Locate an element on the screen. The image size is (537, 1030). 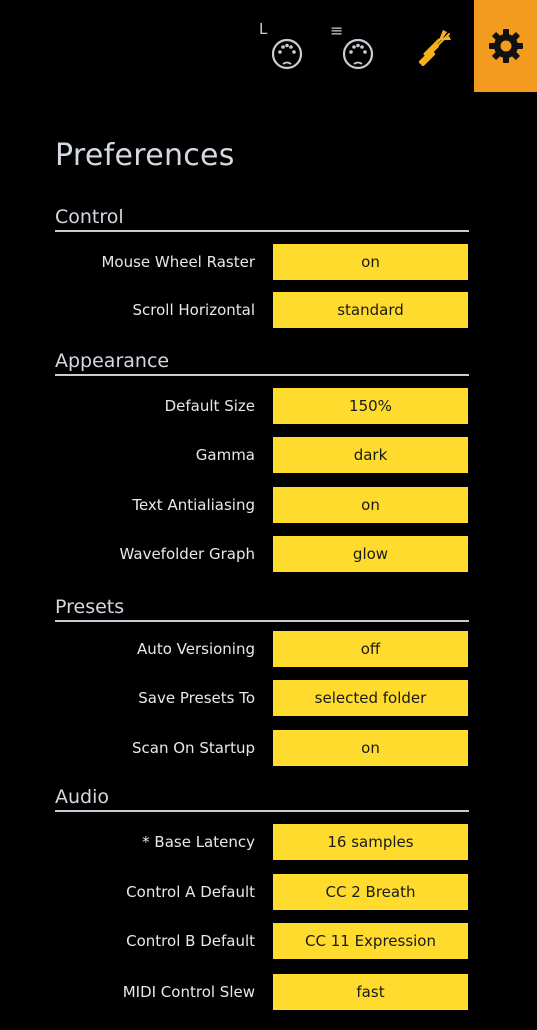
pref-label: Wavefolder Graph is located at coordinates (187, 554).